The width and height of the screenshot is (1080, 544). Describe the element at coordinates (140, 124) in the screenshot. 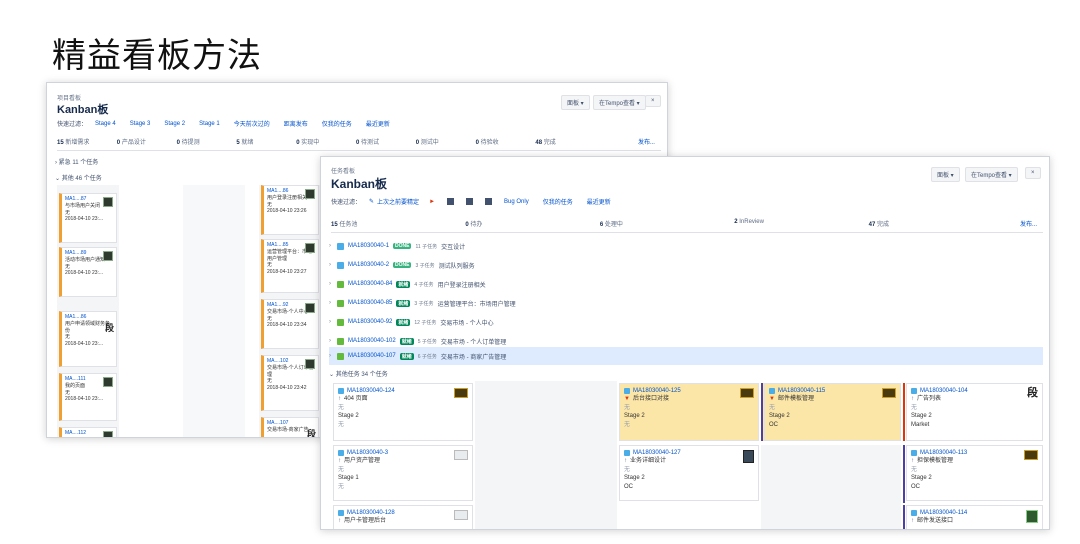

I see `quick-filter: Stage 3` at that location.